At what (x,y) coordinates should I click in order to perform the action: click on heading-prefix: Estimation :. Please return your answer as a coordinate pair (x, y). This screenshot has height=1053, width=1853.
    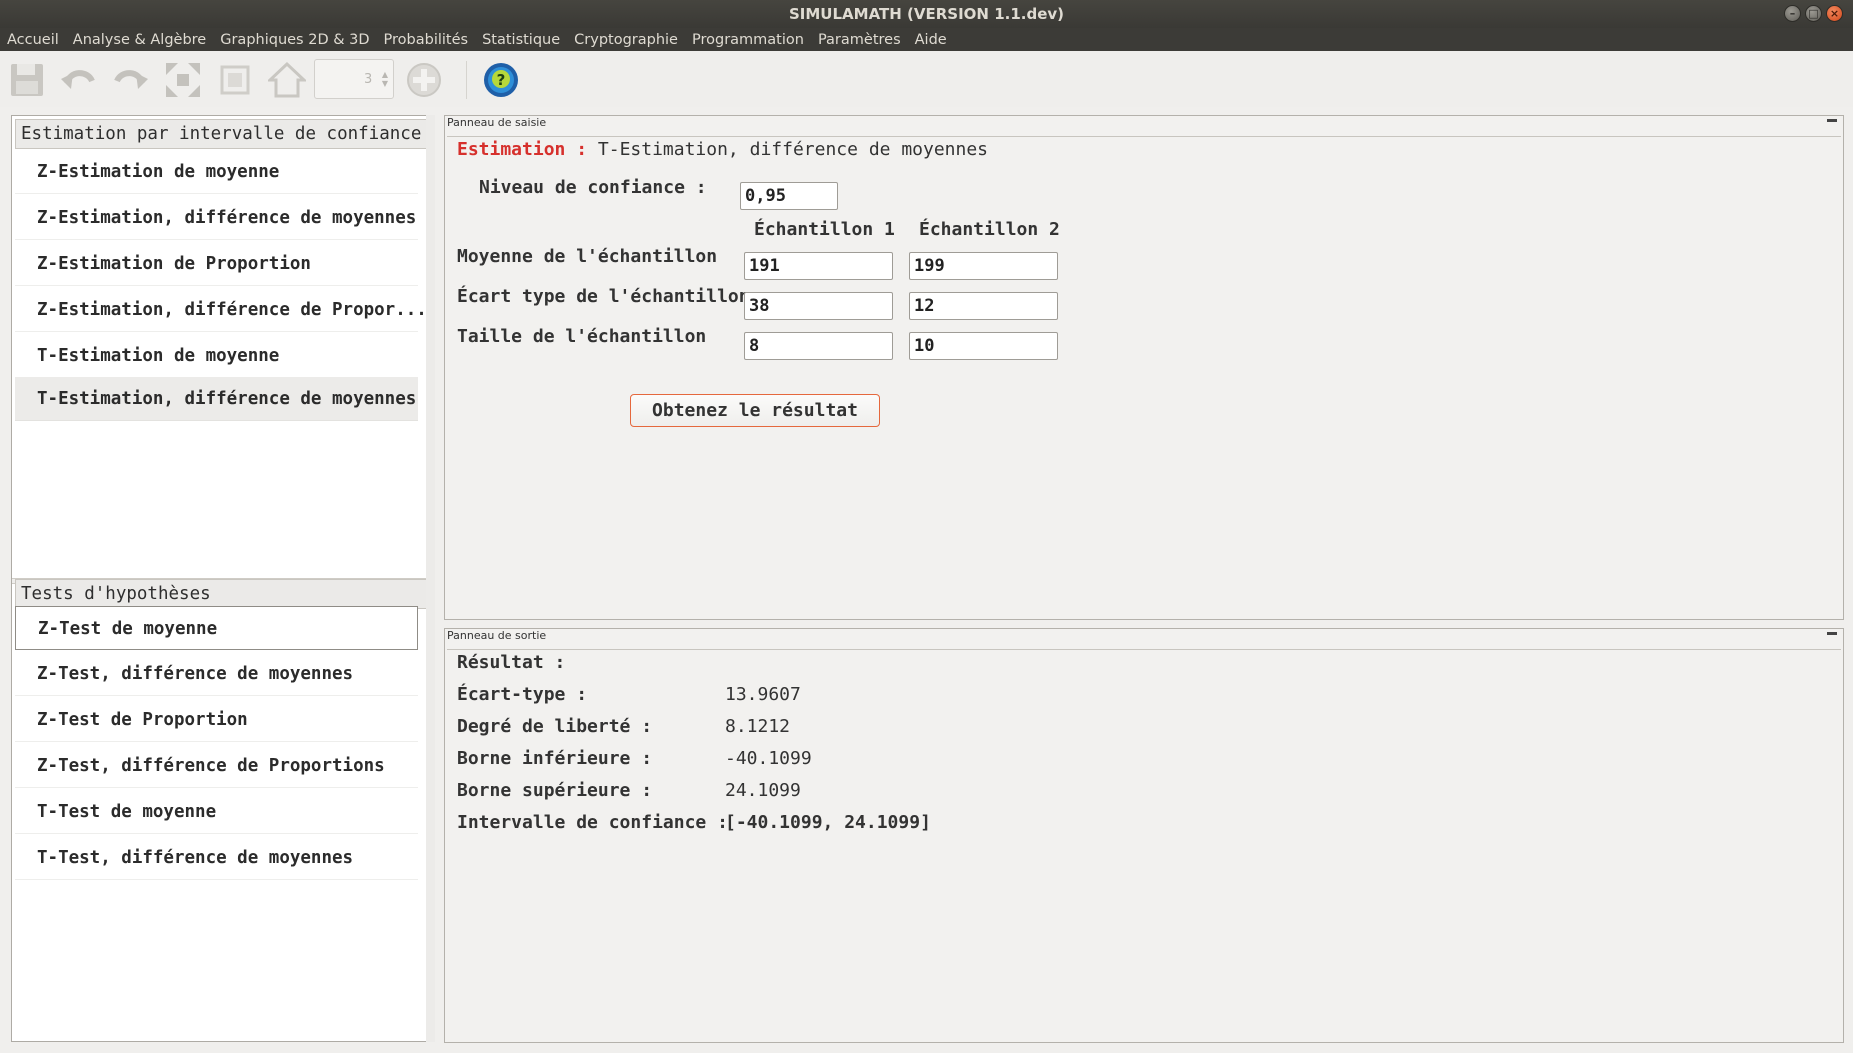
    Looking at the image, I should click on (522, 149).